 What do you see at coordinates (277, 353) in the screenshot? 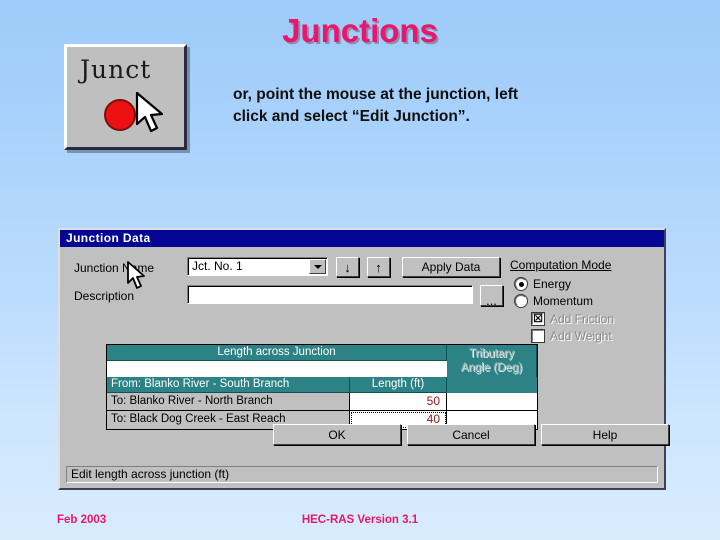
I see `table-header-length-across-junction: Length across Junction` at bounding box center [277, 353].